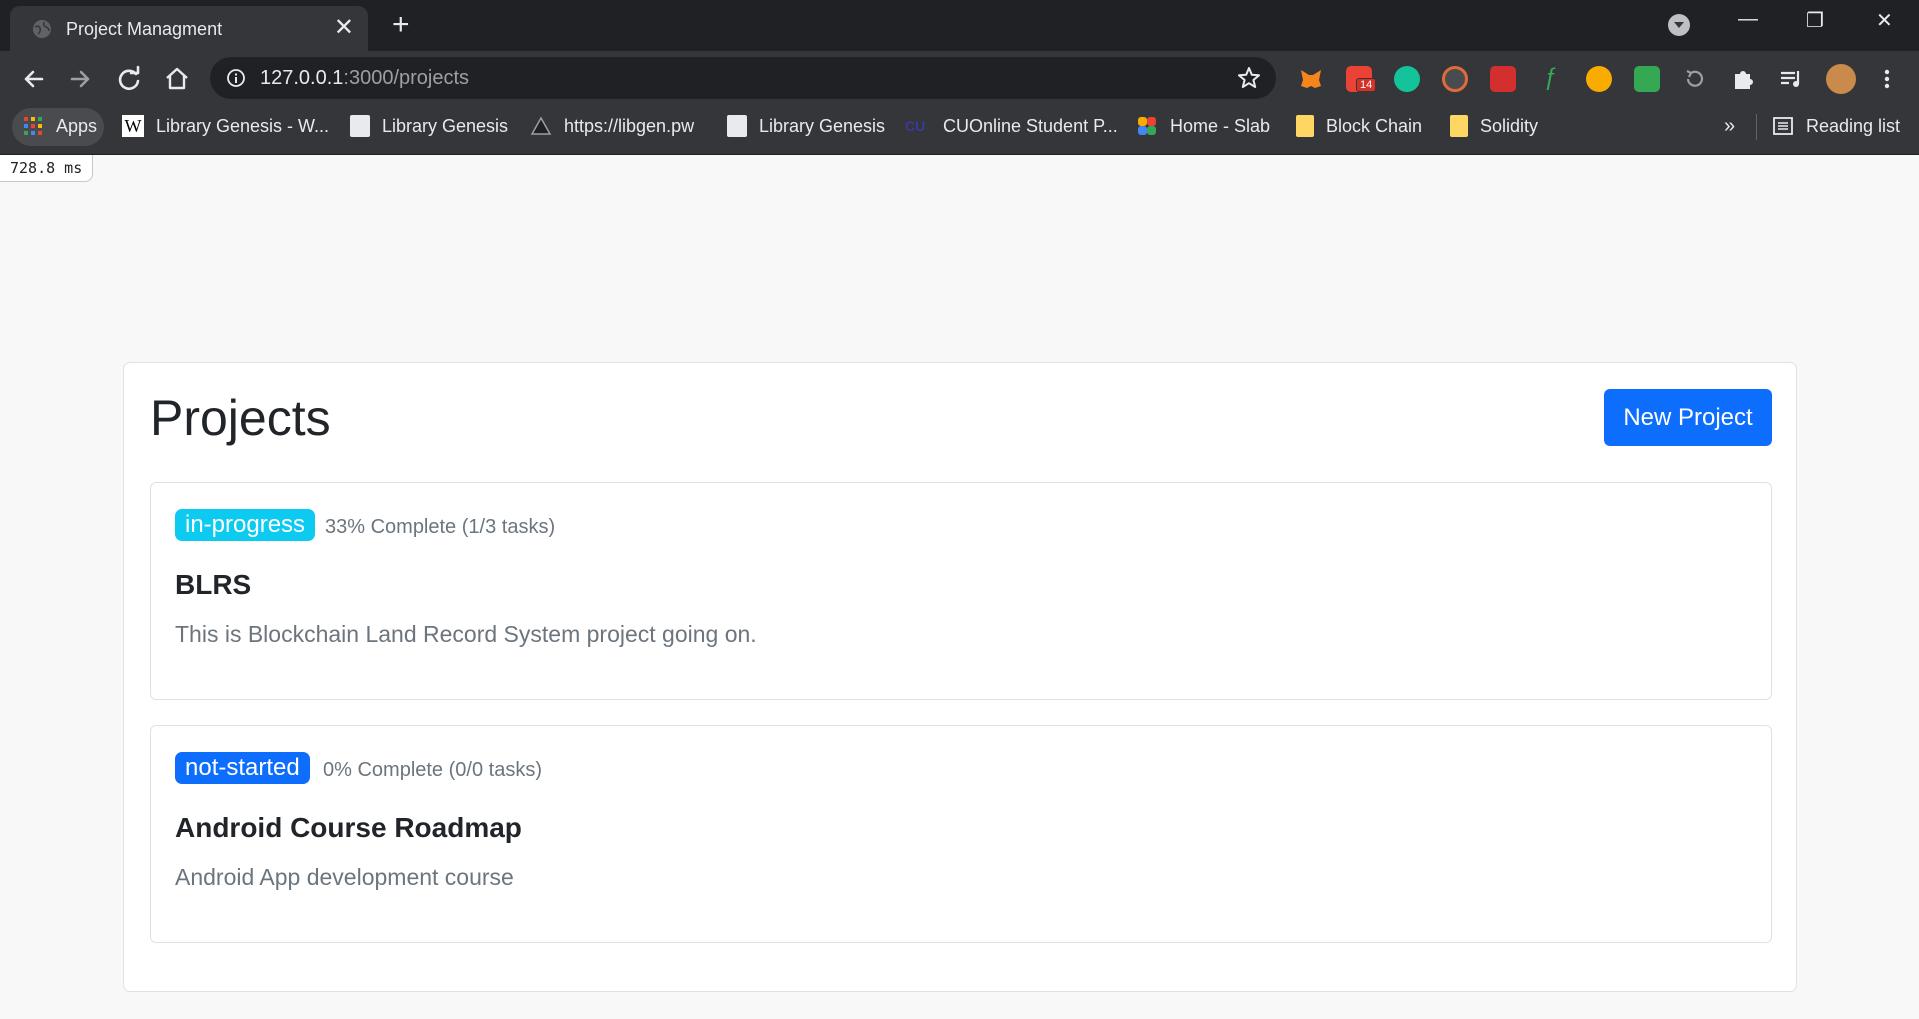 The image size is (1919, 1019). Describe the element at coordinates (1815, 20) in the screenshot. I see `restore-icon: ❐` at that location.